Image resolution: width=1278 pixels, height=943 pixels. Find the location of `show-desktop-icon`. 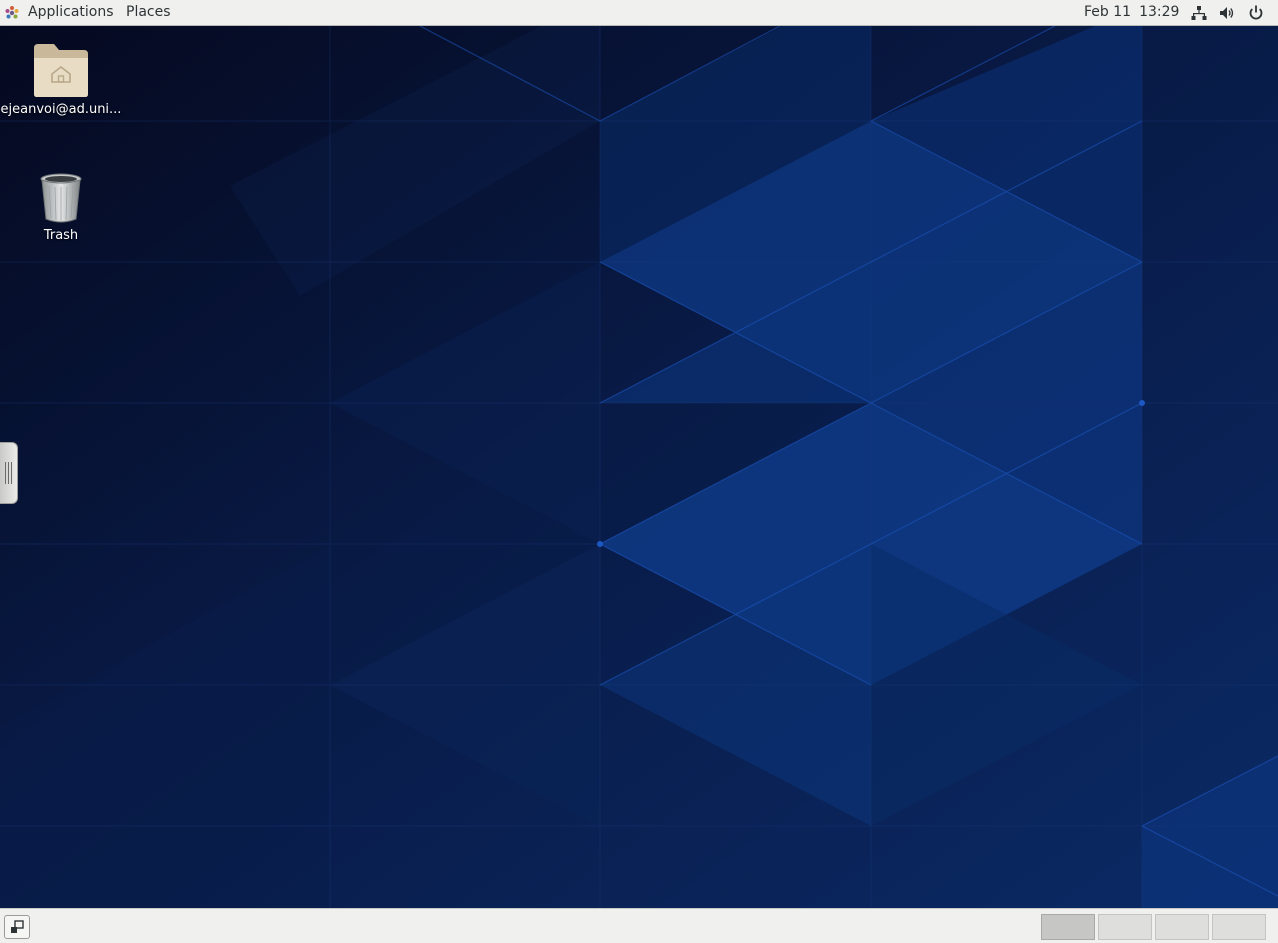

show-desktop-icon is located at coordinates (17, 926).